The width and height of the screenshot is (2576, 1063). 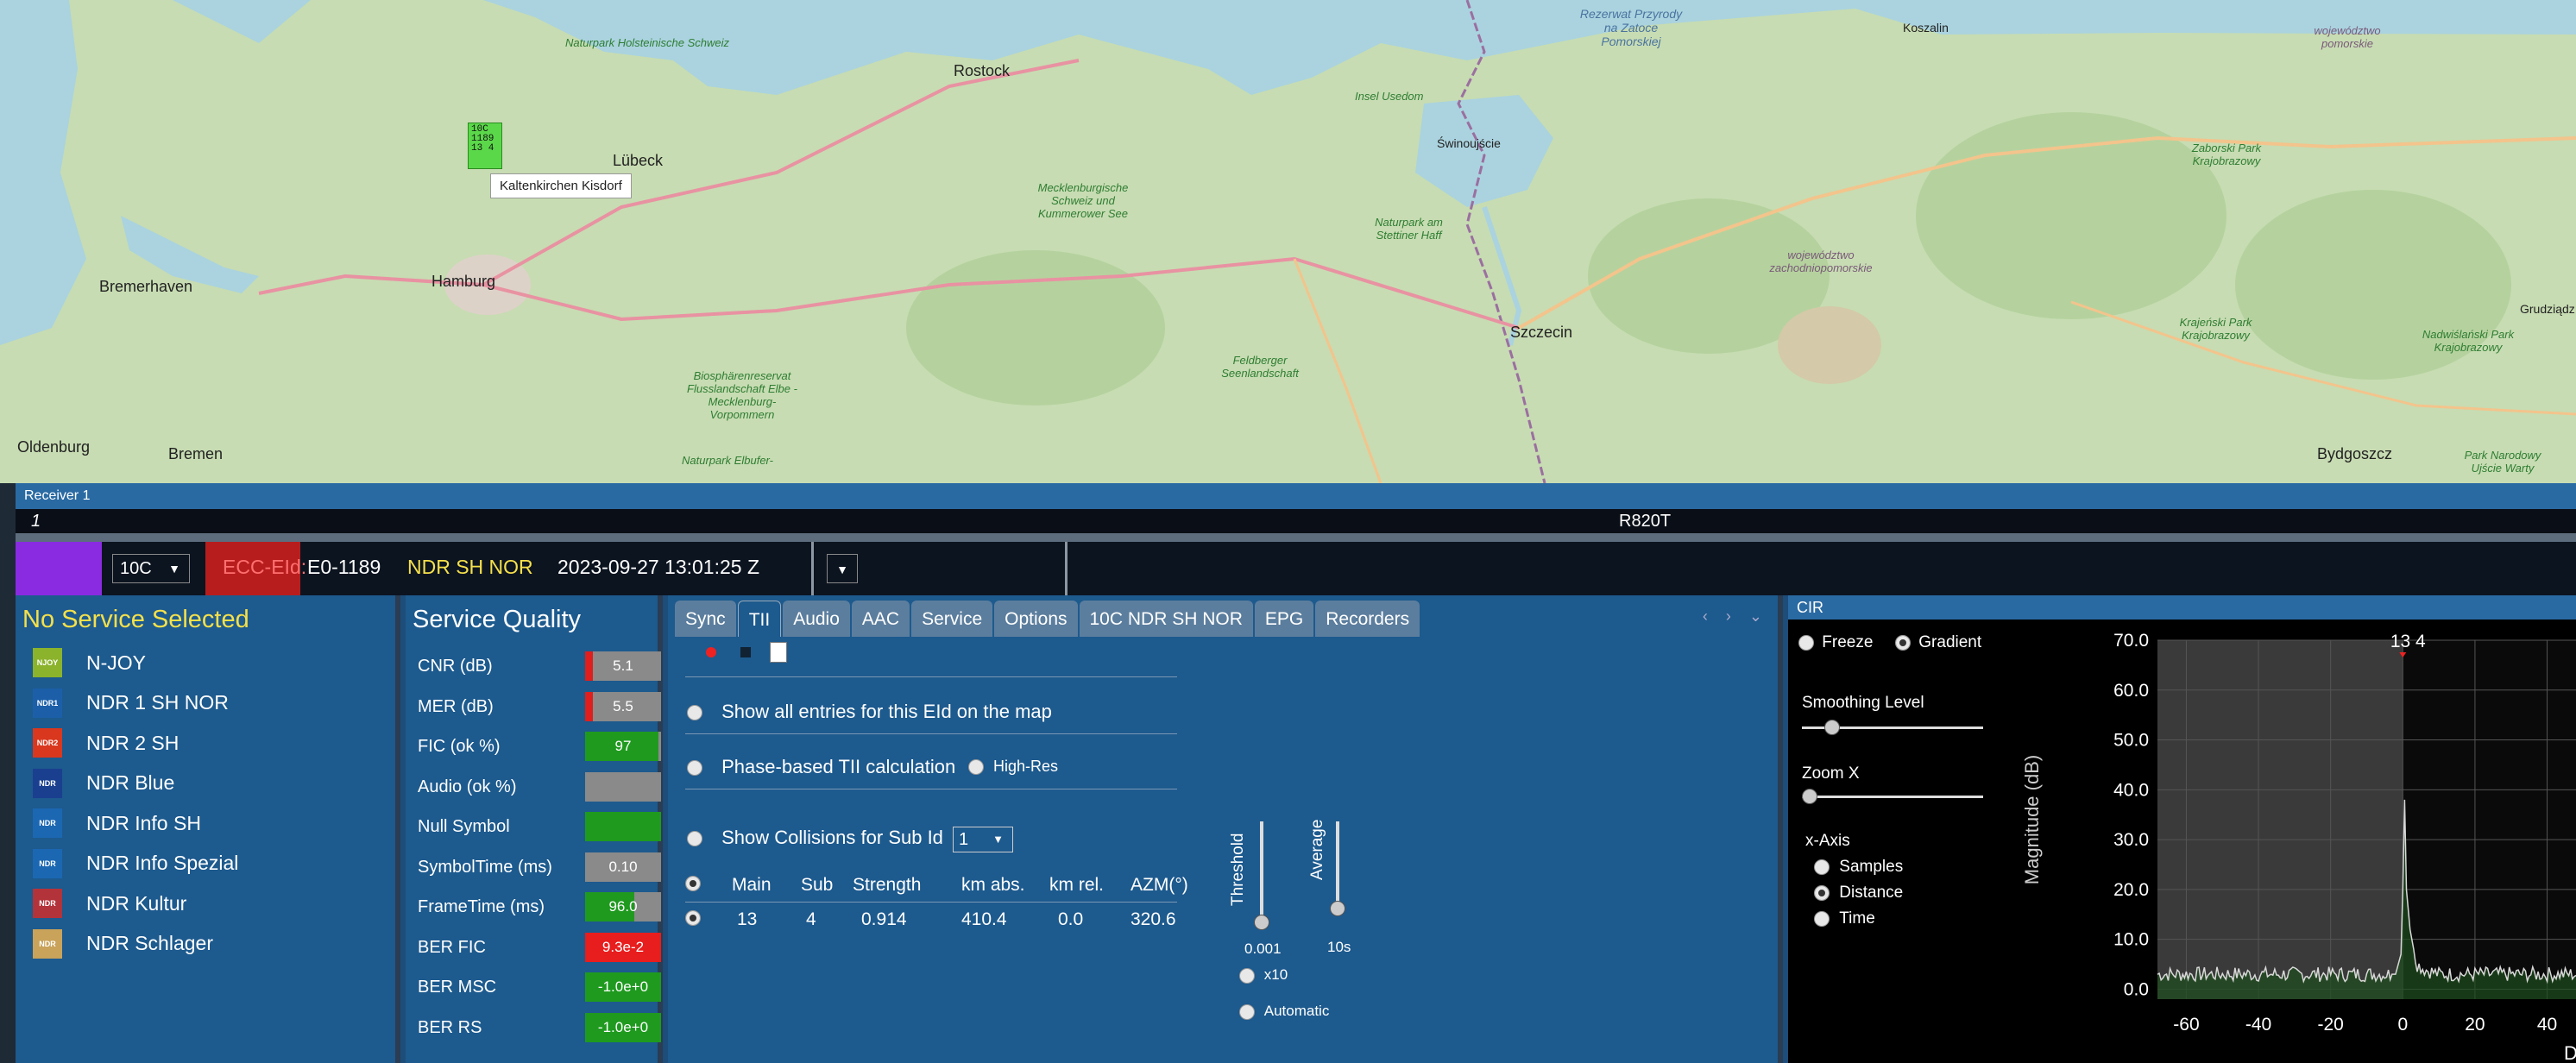 I want to click on highres-label: High-Res, so click(x=1026, y=766).